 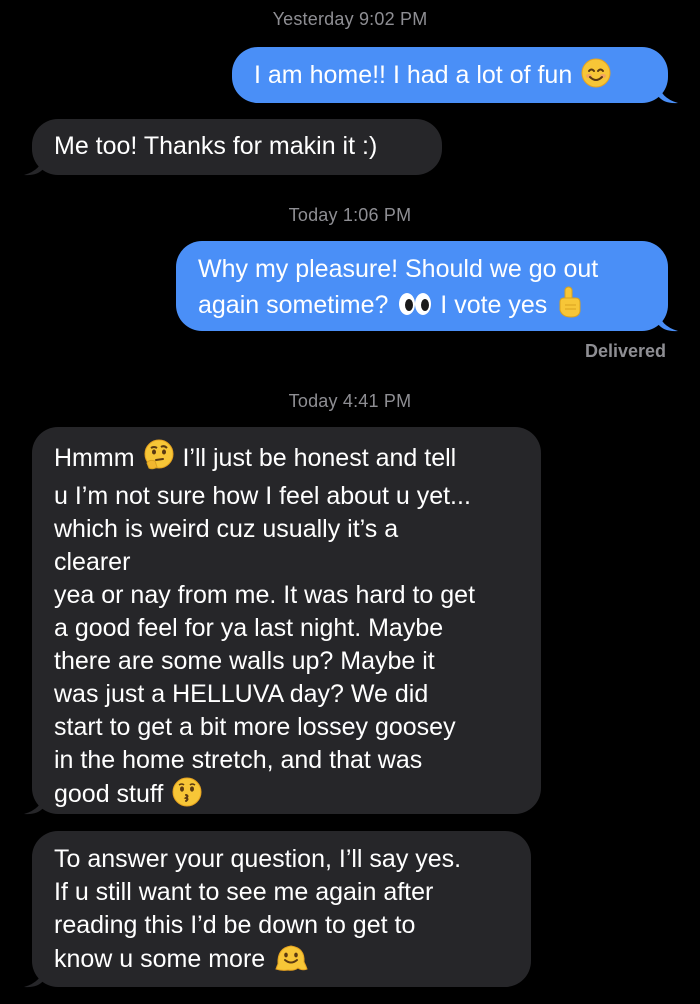 What do you see at coordinates (235, 925) in the screenshot?
I see `message-line: reading this I’d be down to get to` at bounding box center [235, 925].